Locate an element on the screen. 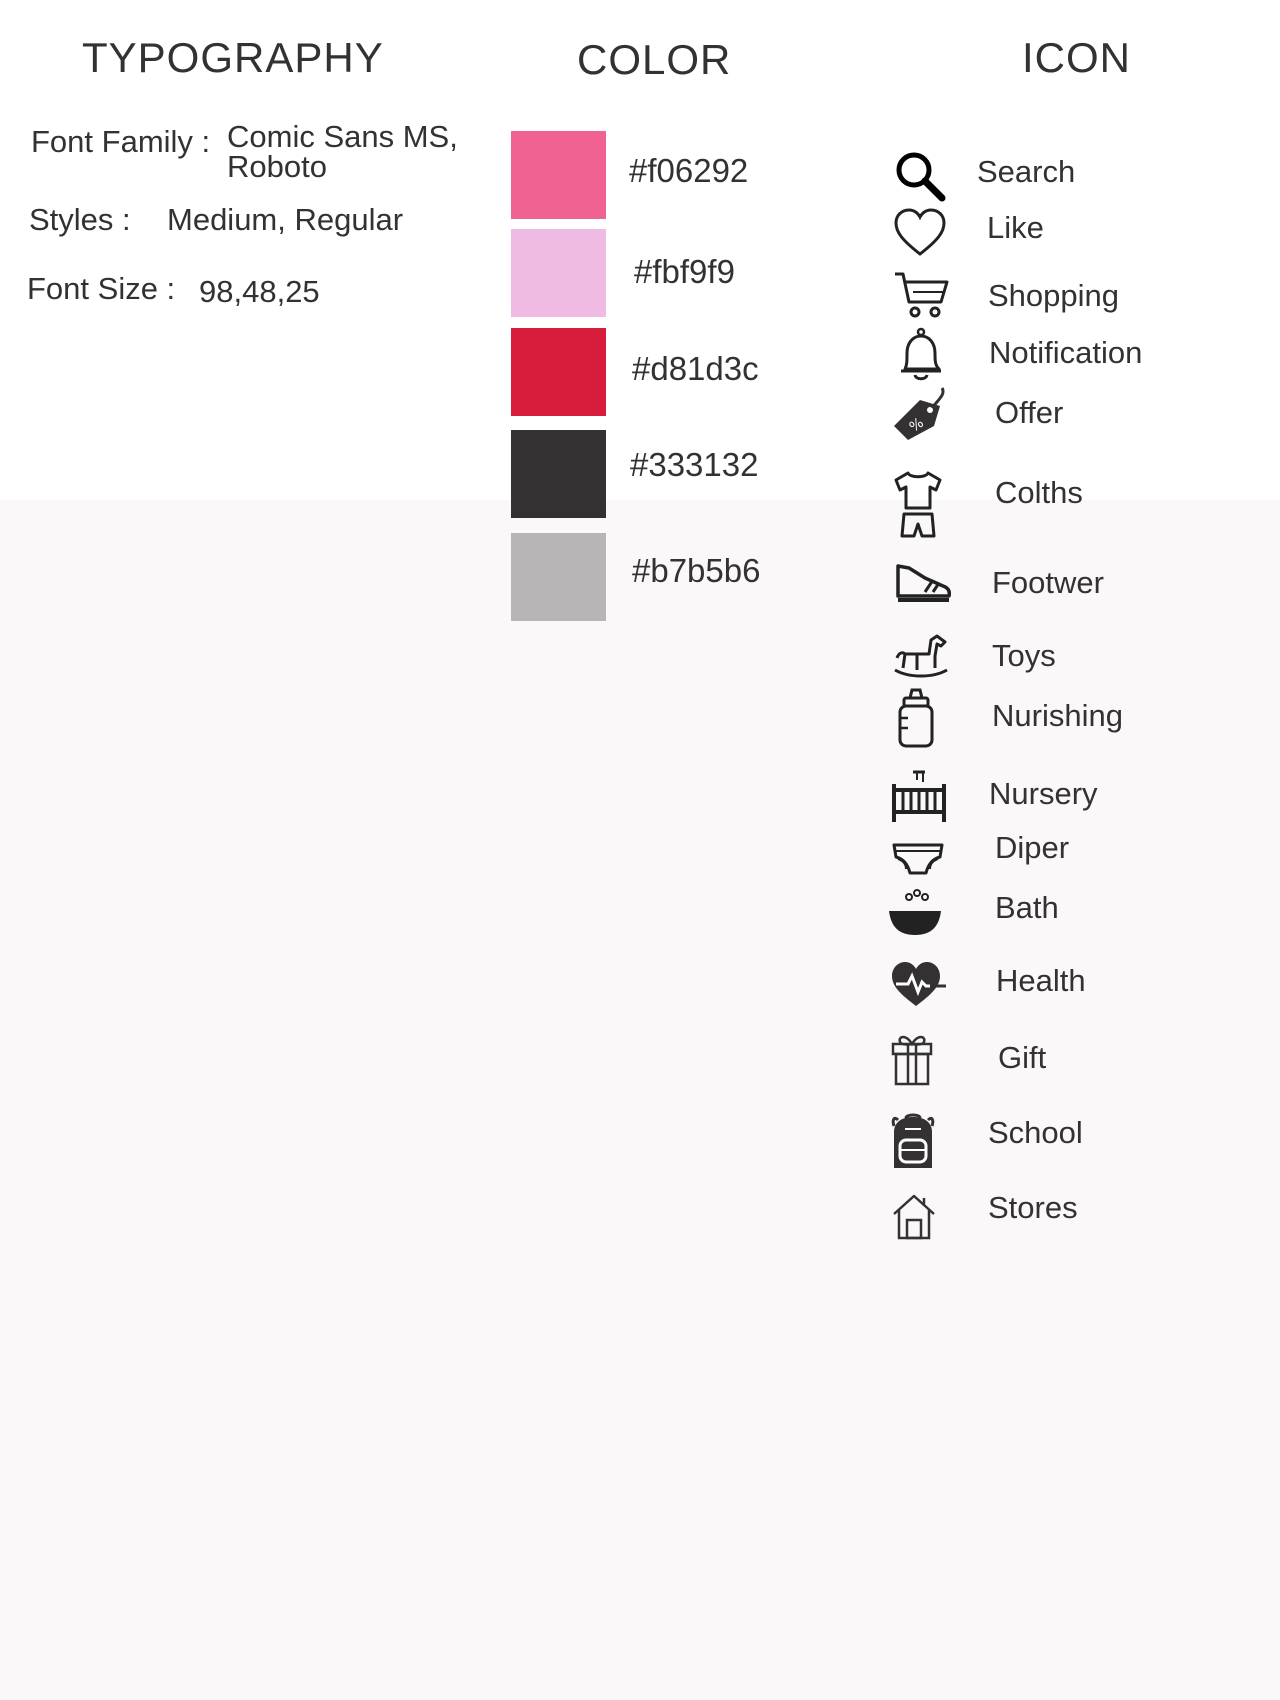 Image resolution: width=1280 pixels, height=1700 pixels. house-icon is located at coordinates (914, 1216).